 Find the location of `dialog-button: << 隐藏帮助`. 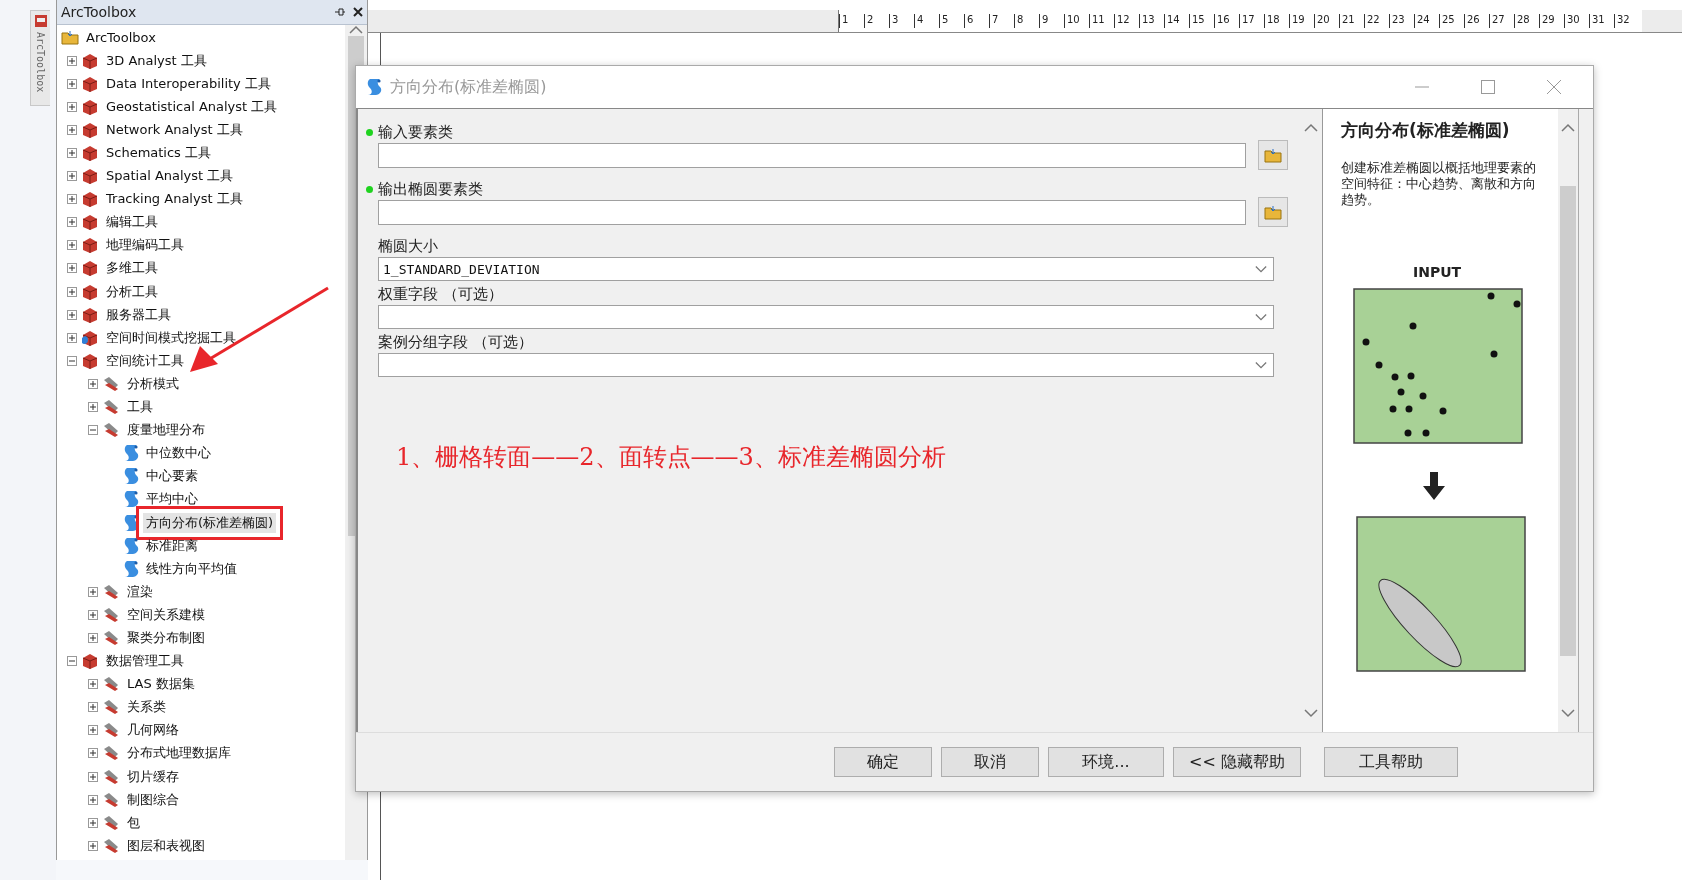

dialog-button: << 隐藏帮助 is located at coordinates (1237, 762).